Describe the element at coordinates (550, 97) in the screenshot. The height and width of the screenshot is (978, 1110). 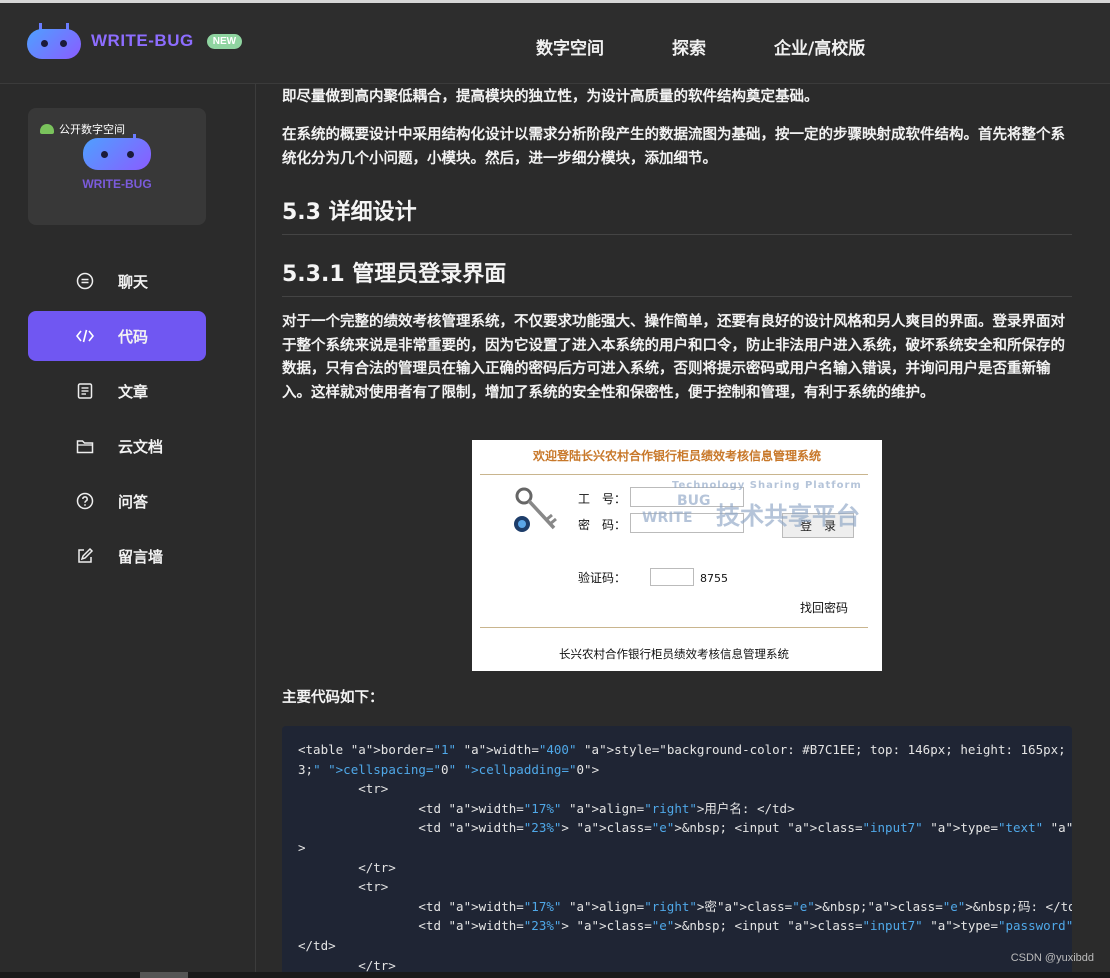
I see `paragraph-1: 即尽量做到高内聚低耦合，提高模块的独立性，为设计高质量的软件结构奠定基础。` at that location.